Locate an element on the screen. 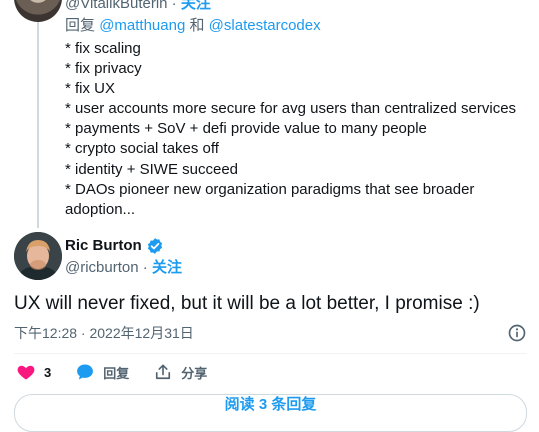  author-handle: @ricburton is located at coordinates (102, 267).